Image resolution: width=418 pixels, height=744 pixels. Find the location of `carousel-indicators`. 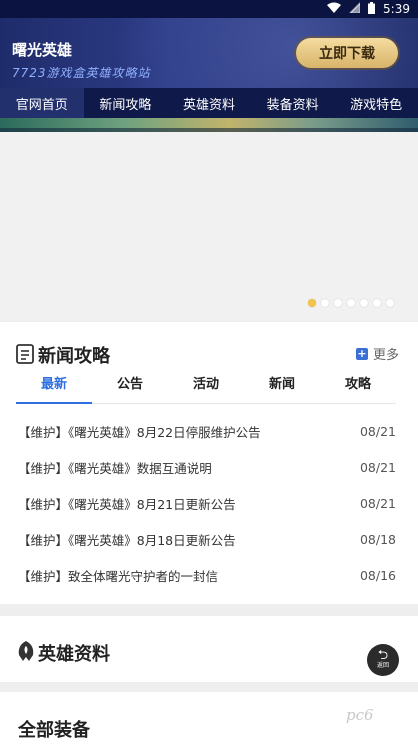

carousel-indicators is located at coordinates (351, 303).